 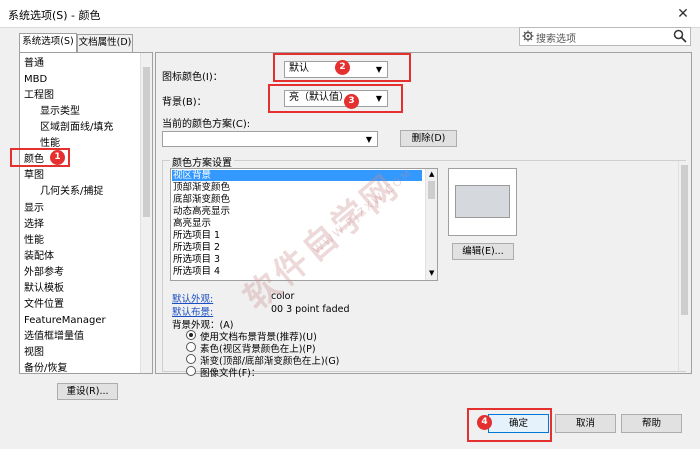 What do you see at coordinates (351, 101) in the screenshot?
I see `step-badge-3: 3` at bounding box center [351, 101].